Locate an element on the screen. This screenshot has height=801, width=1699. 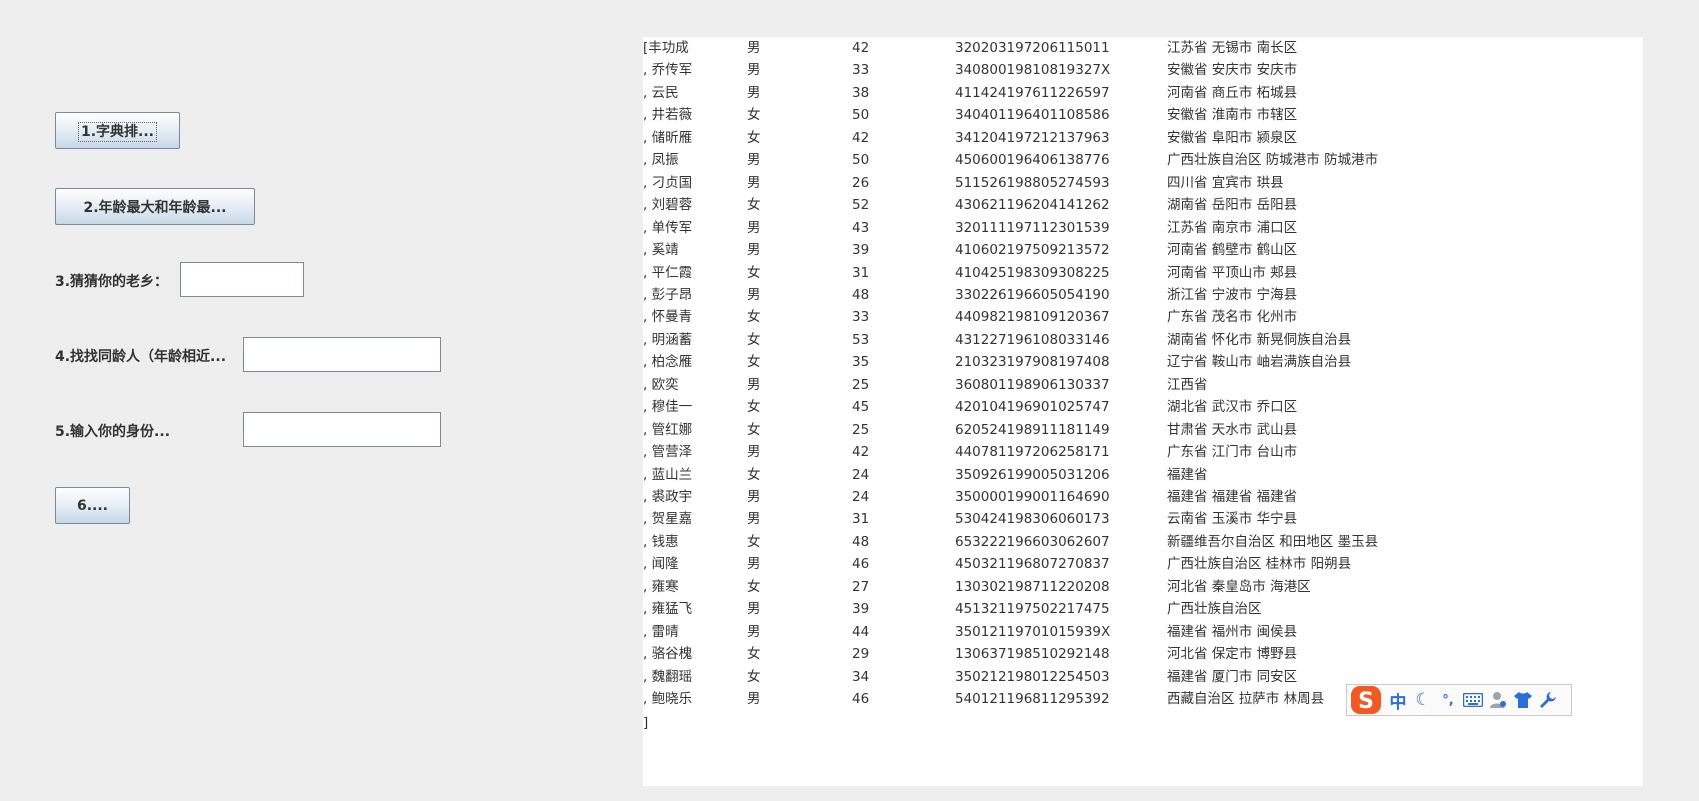
list-item: , 贺星嘉 男 31 530424198306060173 云南省 玉溪市 华宁县 is located at coordinates (1143, 519).